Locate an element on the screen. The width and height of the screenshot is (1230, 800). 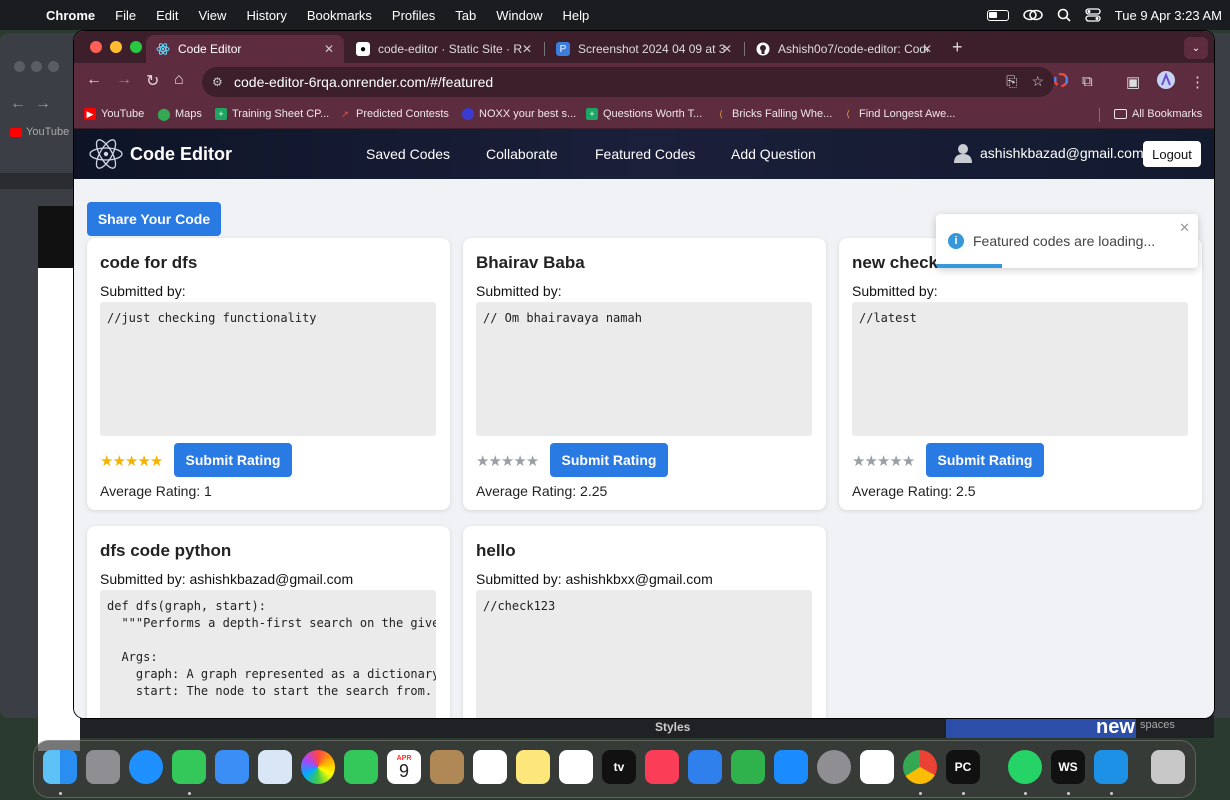
nav-collaborate: Collaborate is located at coordinates (522, 154).